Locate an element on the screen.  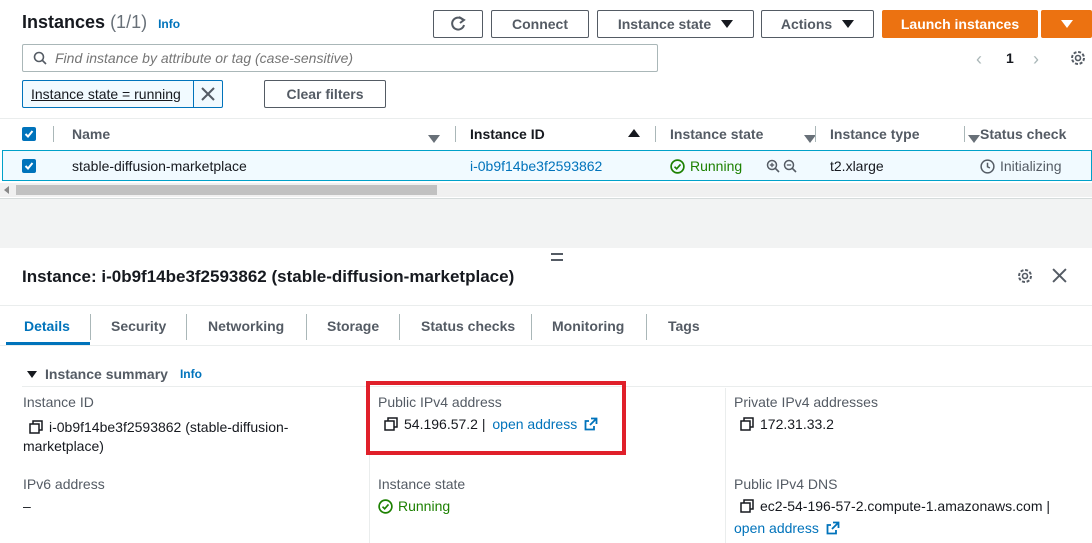
instance-count: (1/1) is located at coordinates (129, 22).